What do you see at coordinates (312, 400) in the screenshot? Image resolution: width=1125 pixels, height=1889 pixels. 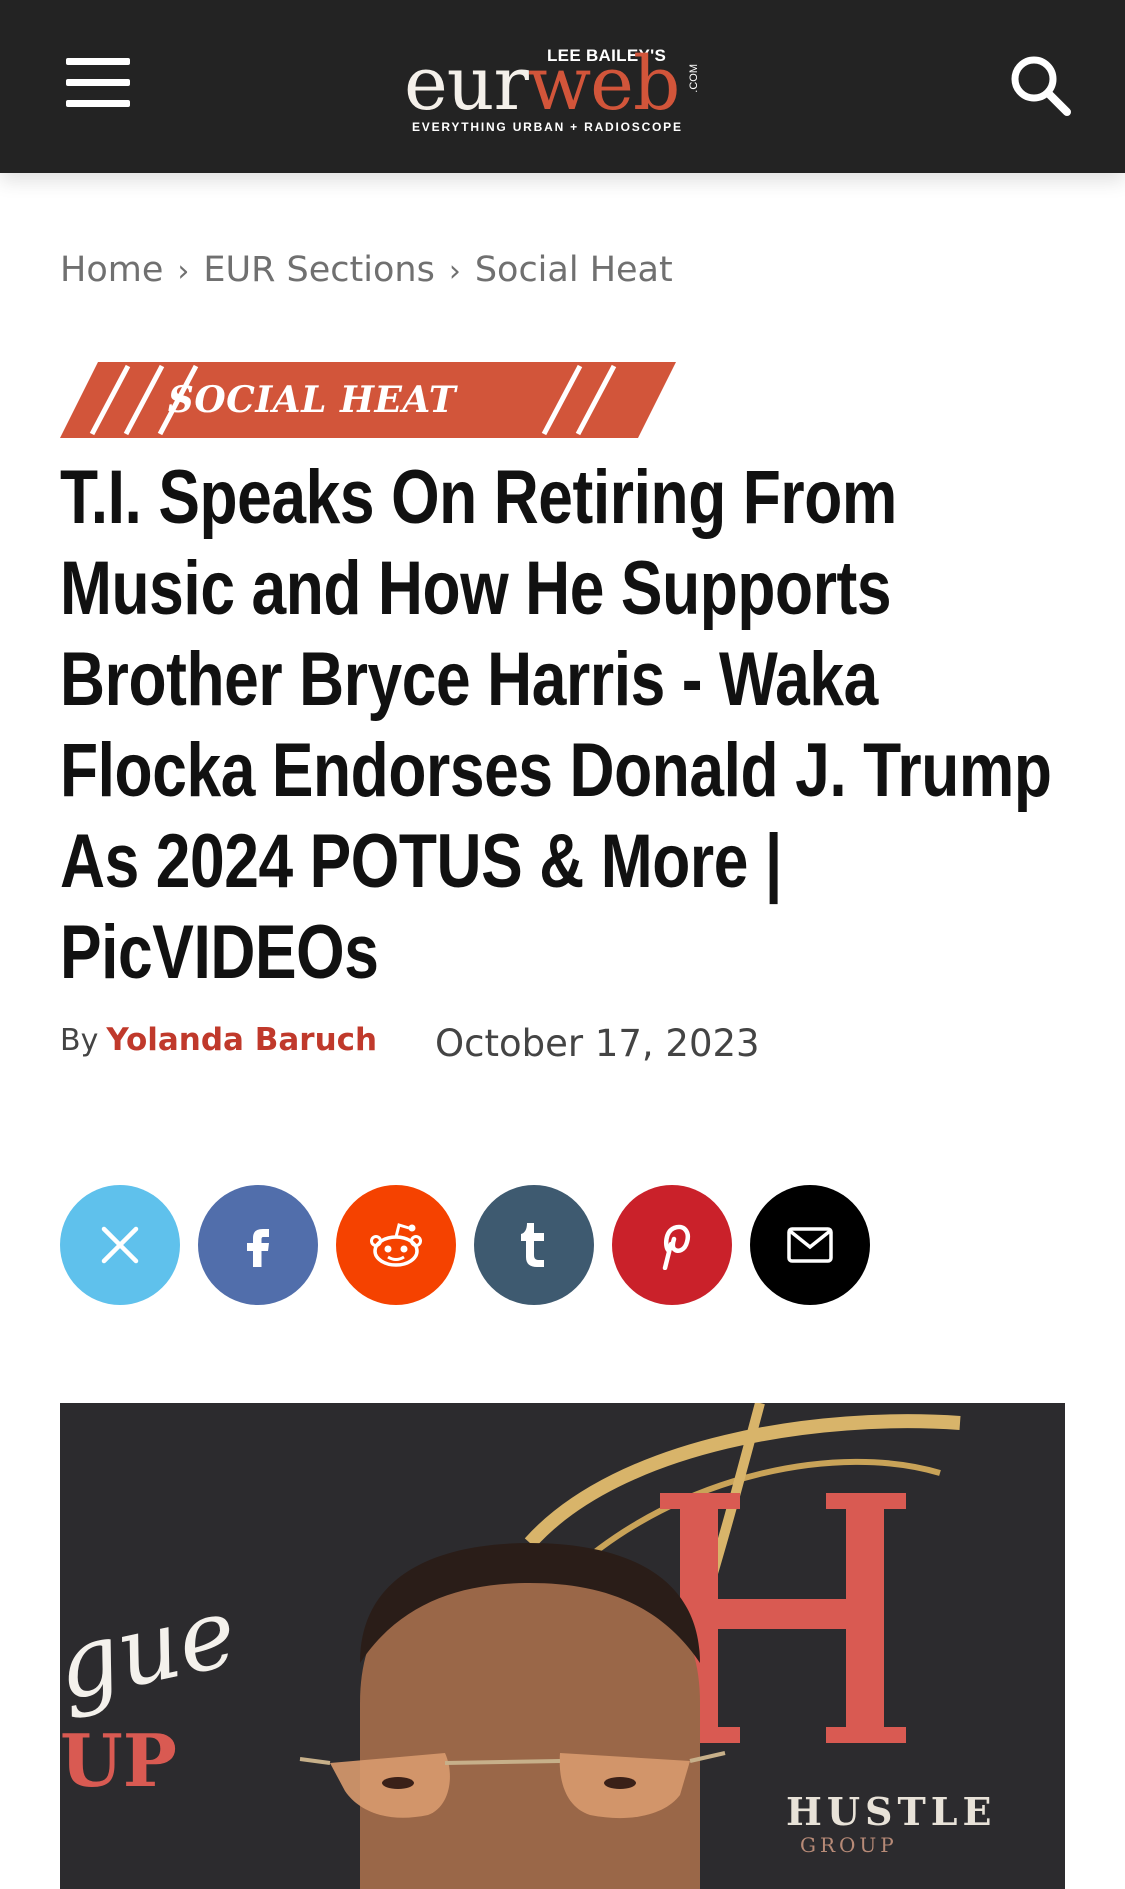 I see `category-label: SOCIAL HEAT` at bounding box center [312, 400].